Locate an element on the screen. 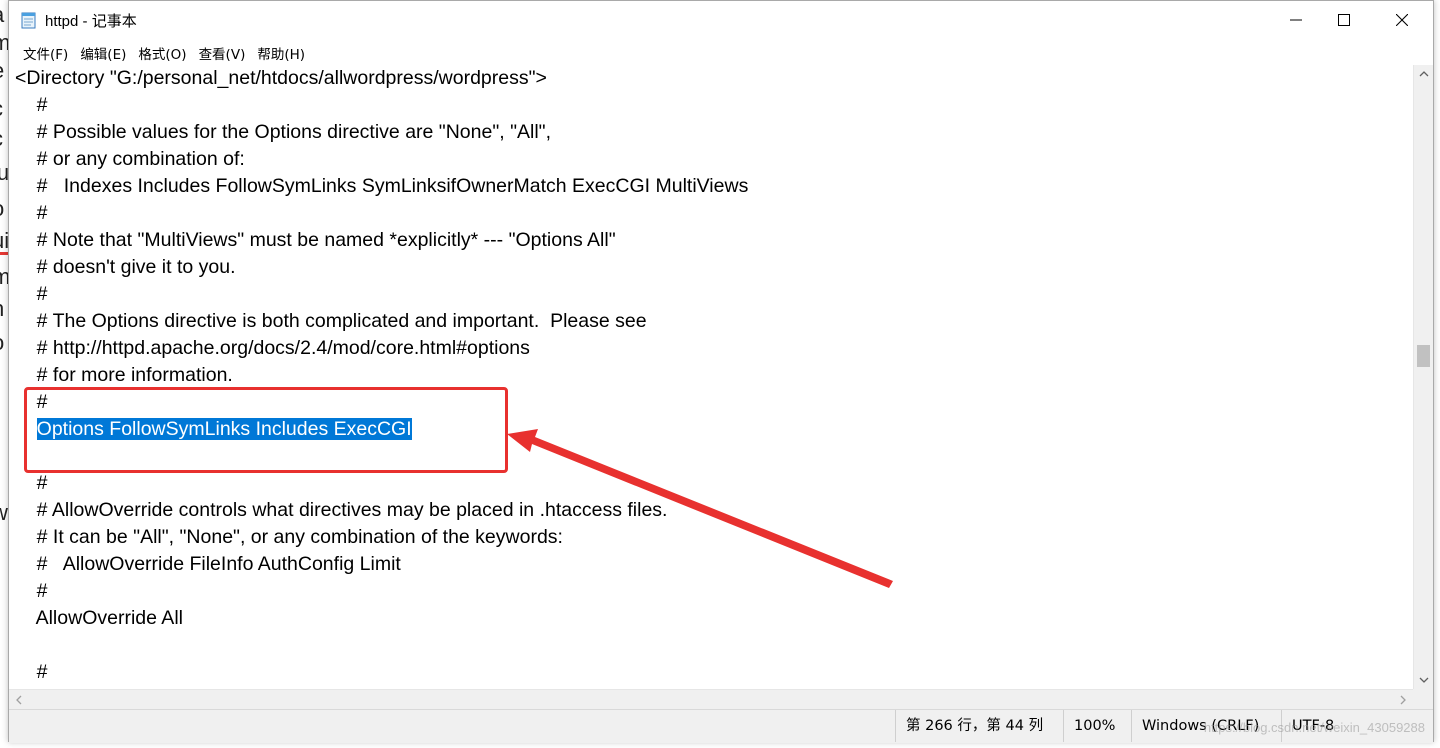 Image resolution: width=1440 pixels, height=748 pixels. menu-format: 格式(O) is located at coordinates (162, 52).